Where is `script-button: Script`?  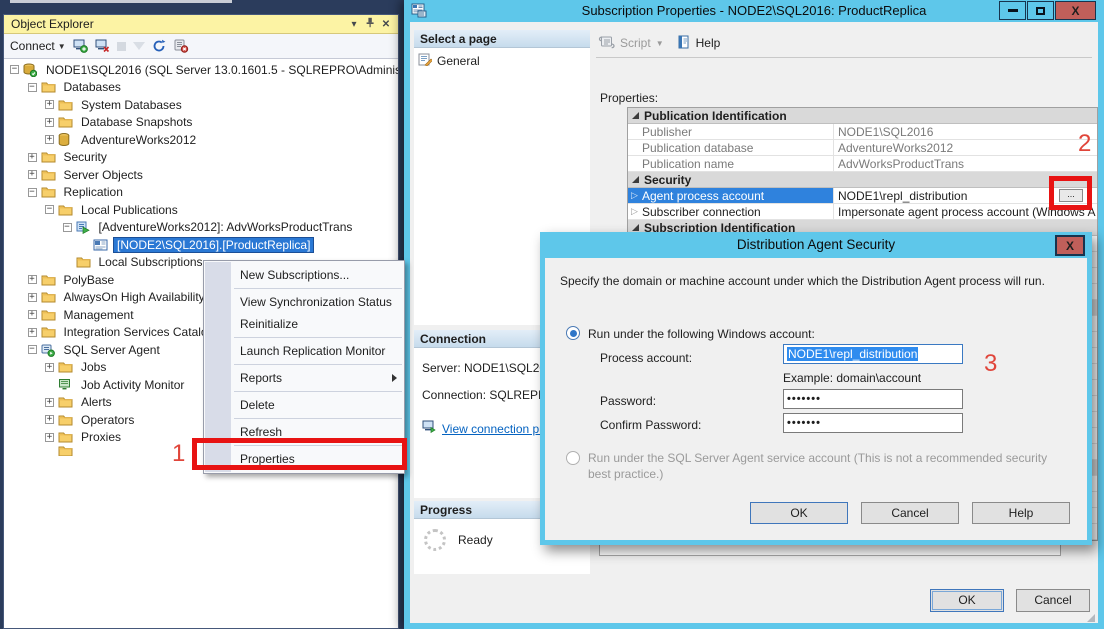
script-button: Script is located at coordinates (635, 43).